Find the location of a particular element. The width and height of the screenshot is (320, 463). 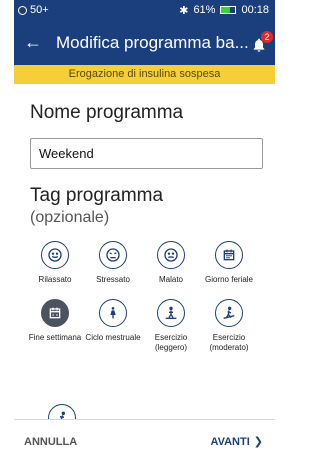

program-tags-subtitle: (opzionale) is located at coordinates (70, 217).